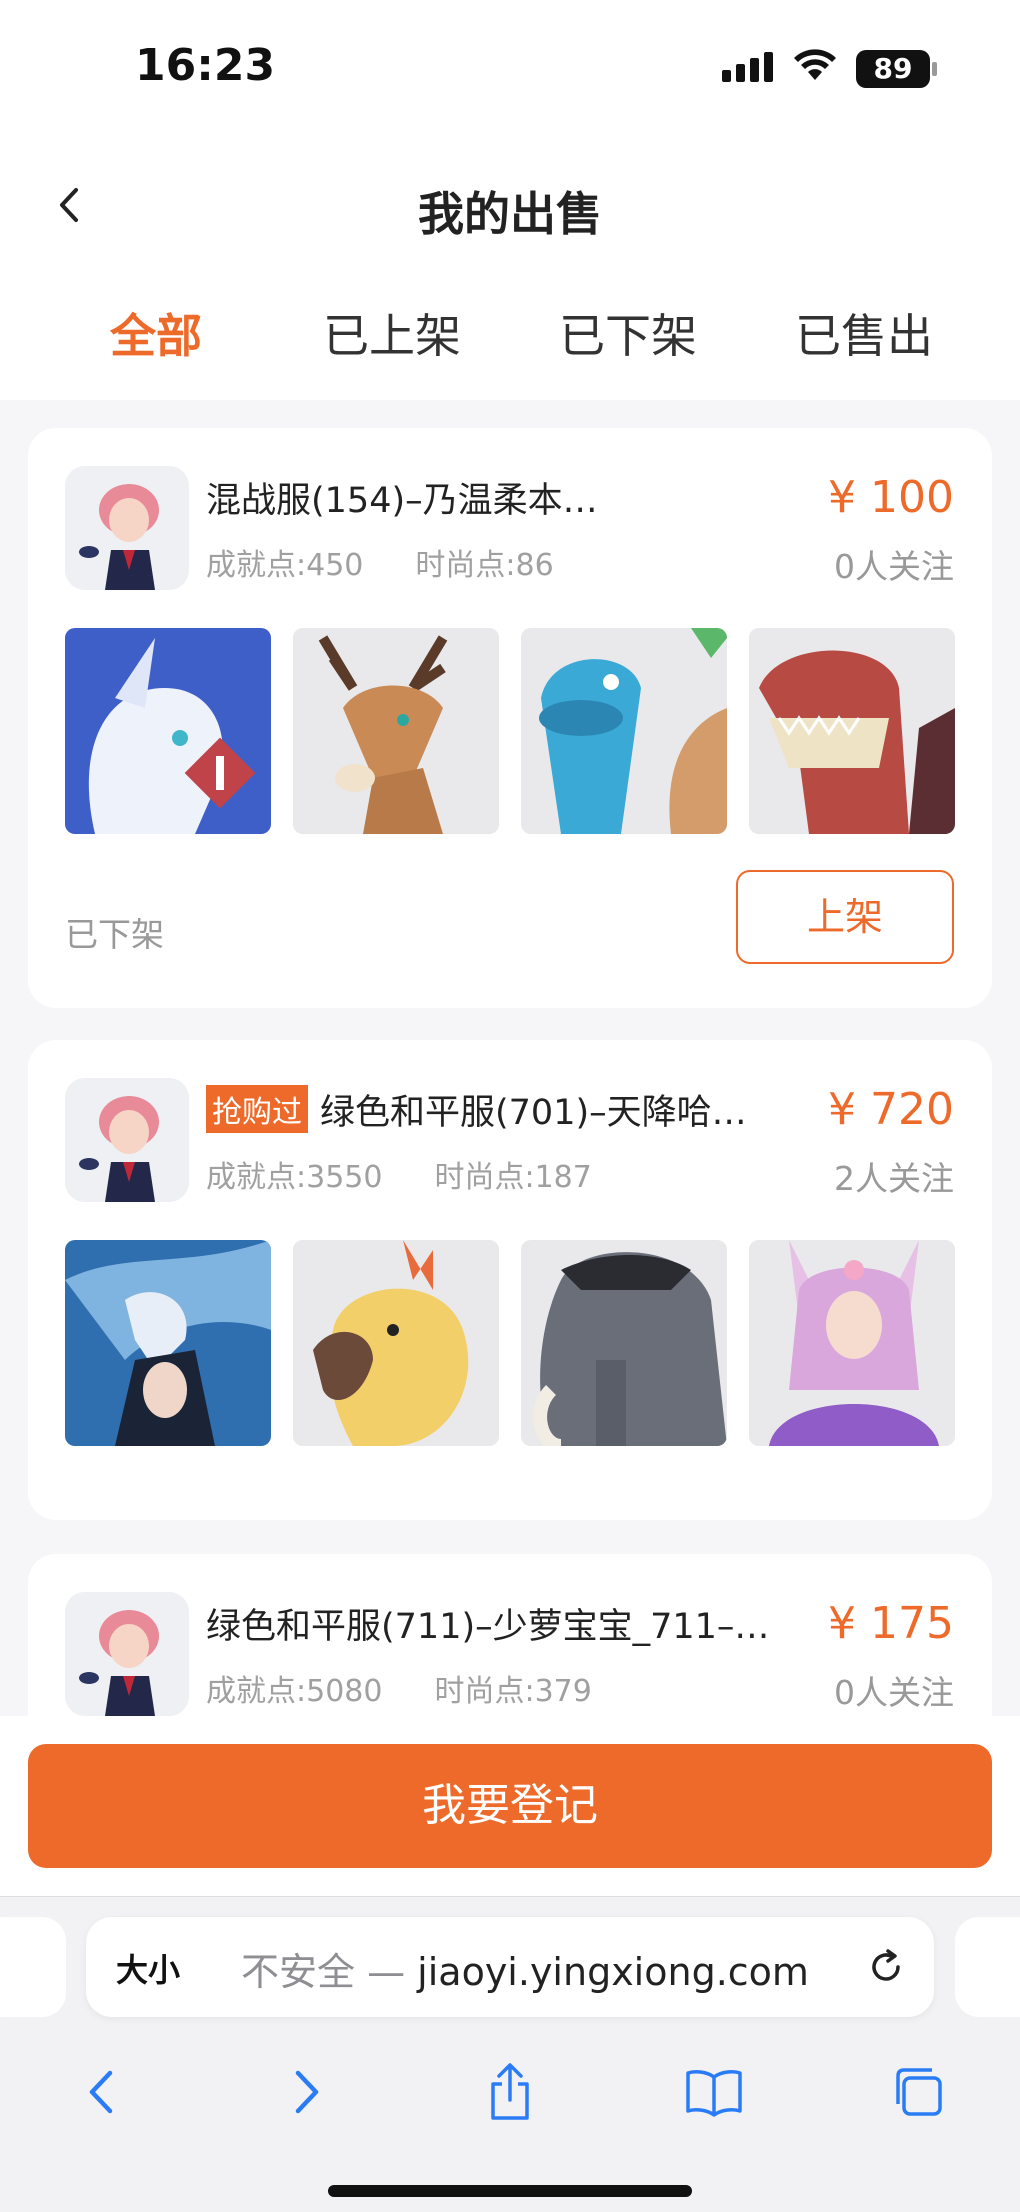 This screenshot has width=1020, height=2212. I want to click on tab-all: 全部, so click(156, 333).